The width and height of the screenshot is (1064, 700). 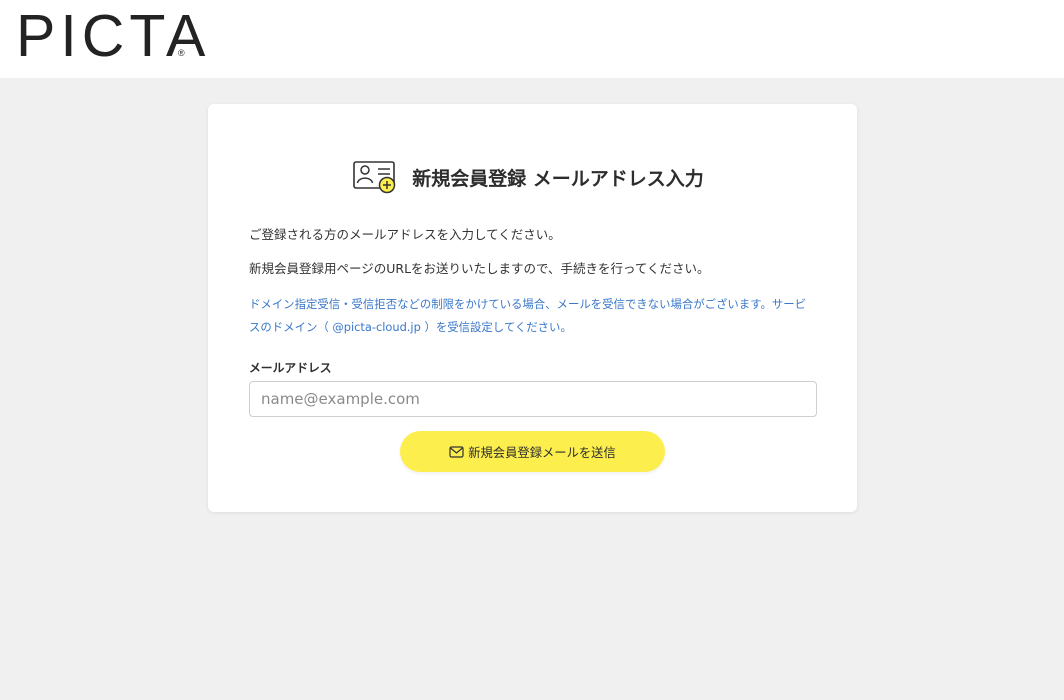 What do you see at coordinates (410, 327) in the screenshot?
I see `domain-notice-line-2: スのドメイン（ @picta-cloud.jp ）を受信設定してください。` at bounding box center [410, 327].